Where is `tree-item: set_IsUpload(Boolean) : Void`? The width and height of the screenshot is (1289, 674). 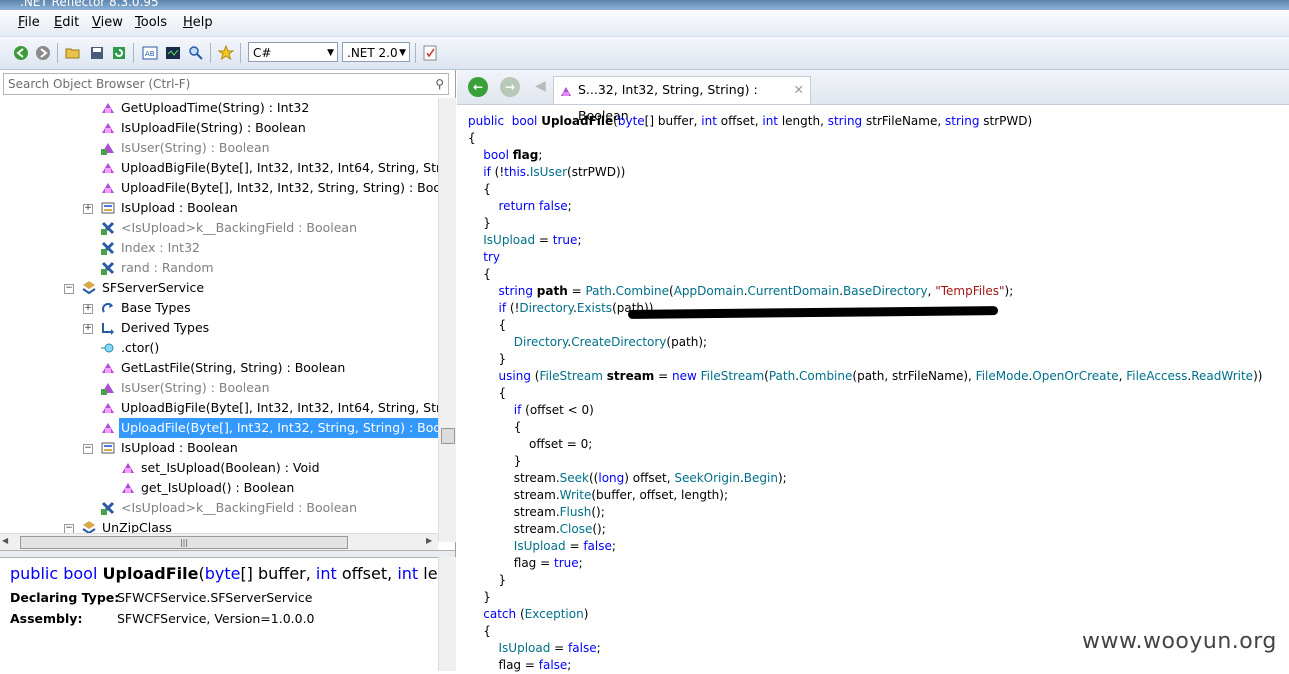 tree-item: set_IsUpload(Boolean) : Void is located at coordinates (219, 468).